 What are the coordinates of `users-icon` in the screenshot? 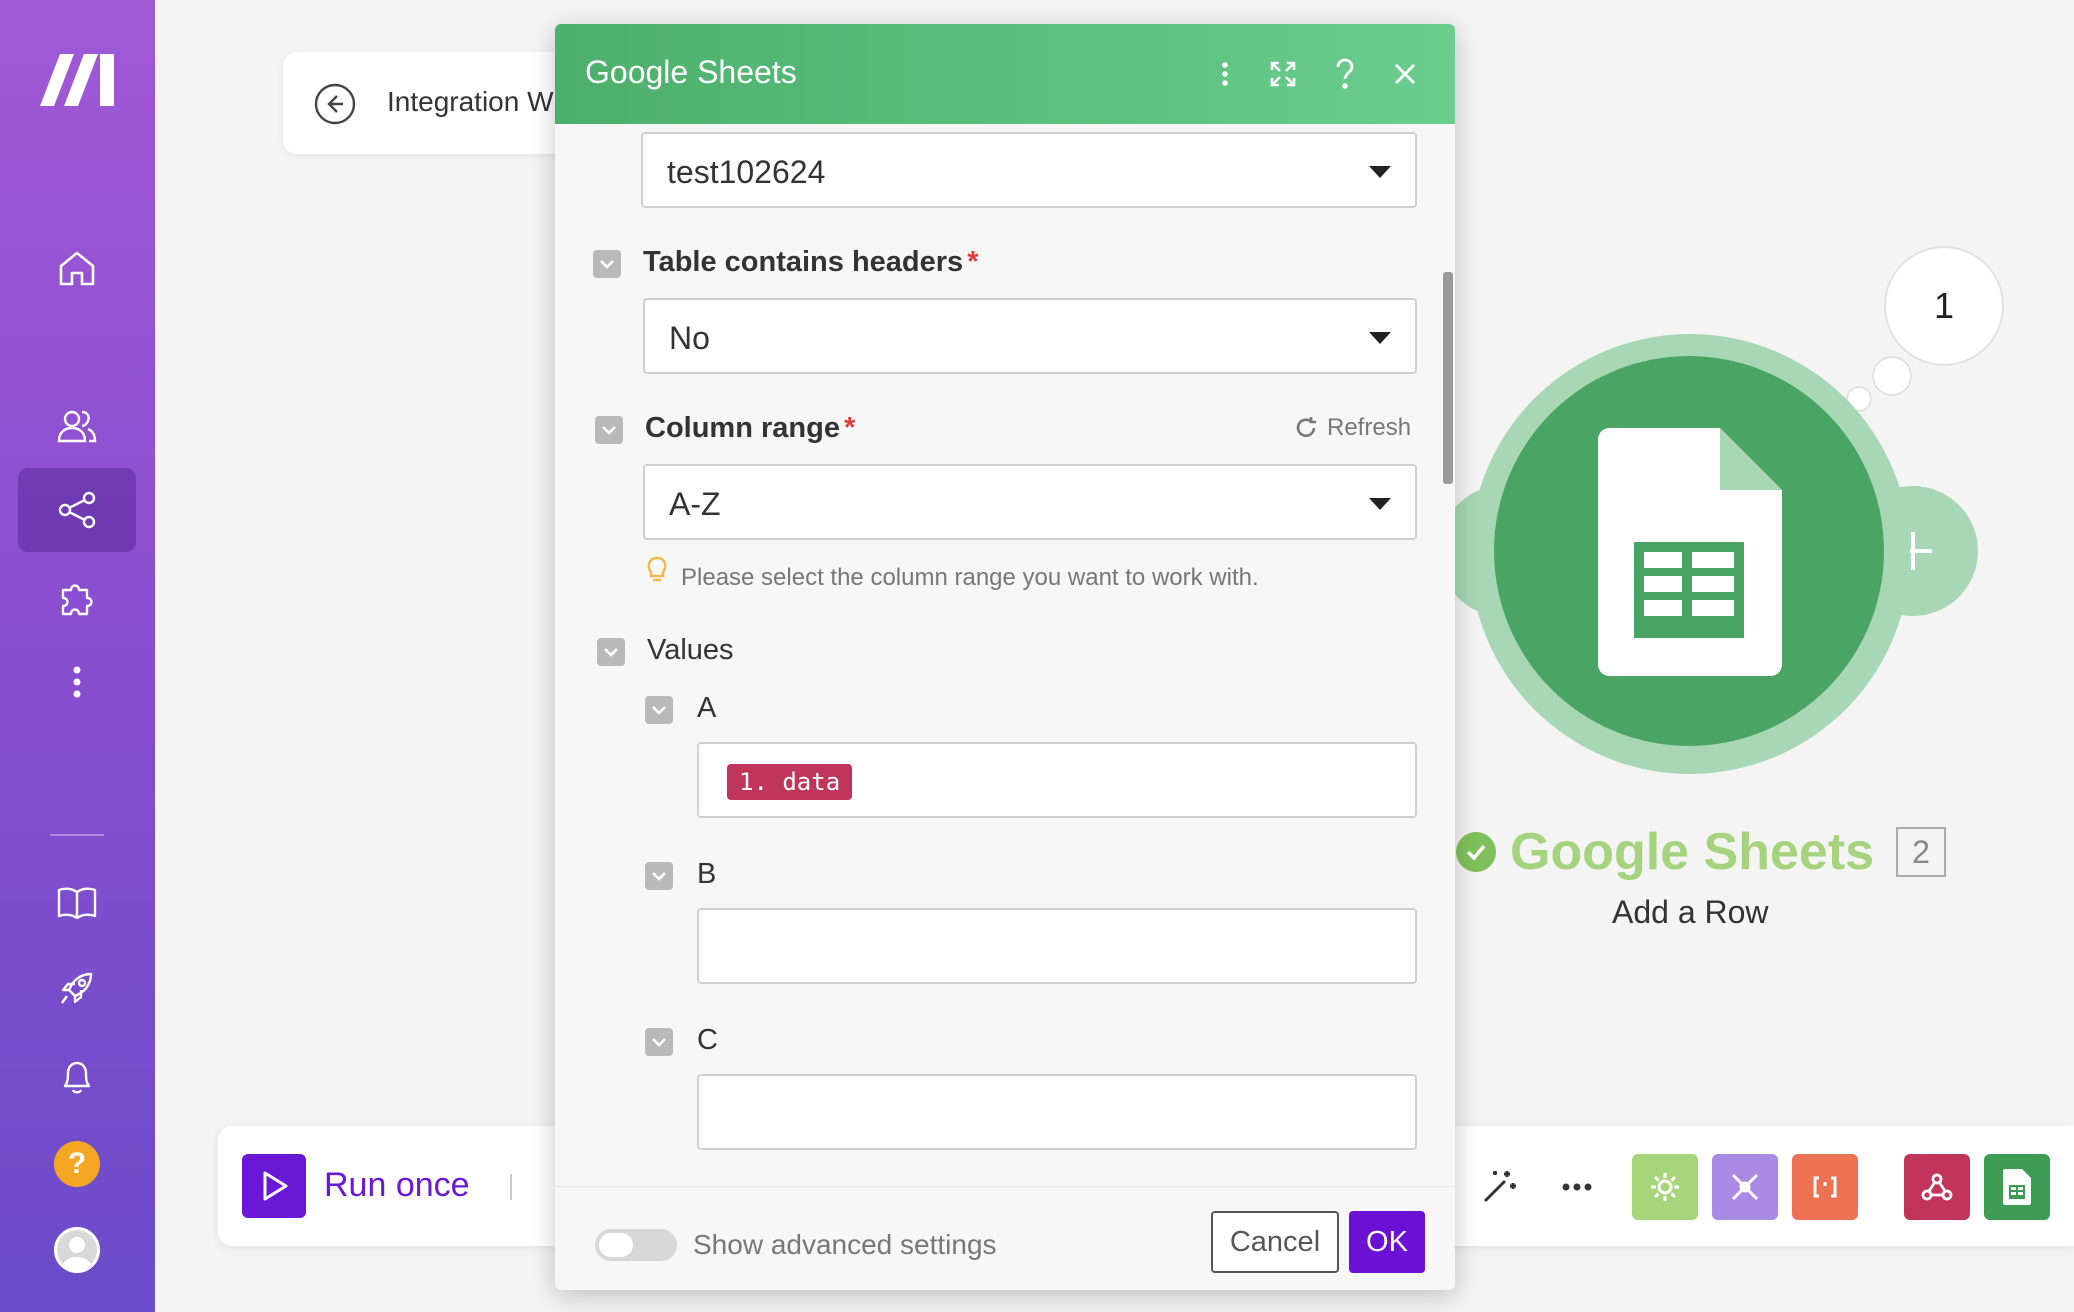 It's located at (77, 426).